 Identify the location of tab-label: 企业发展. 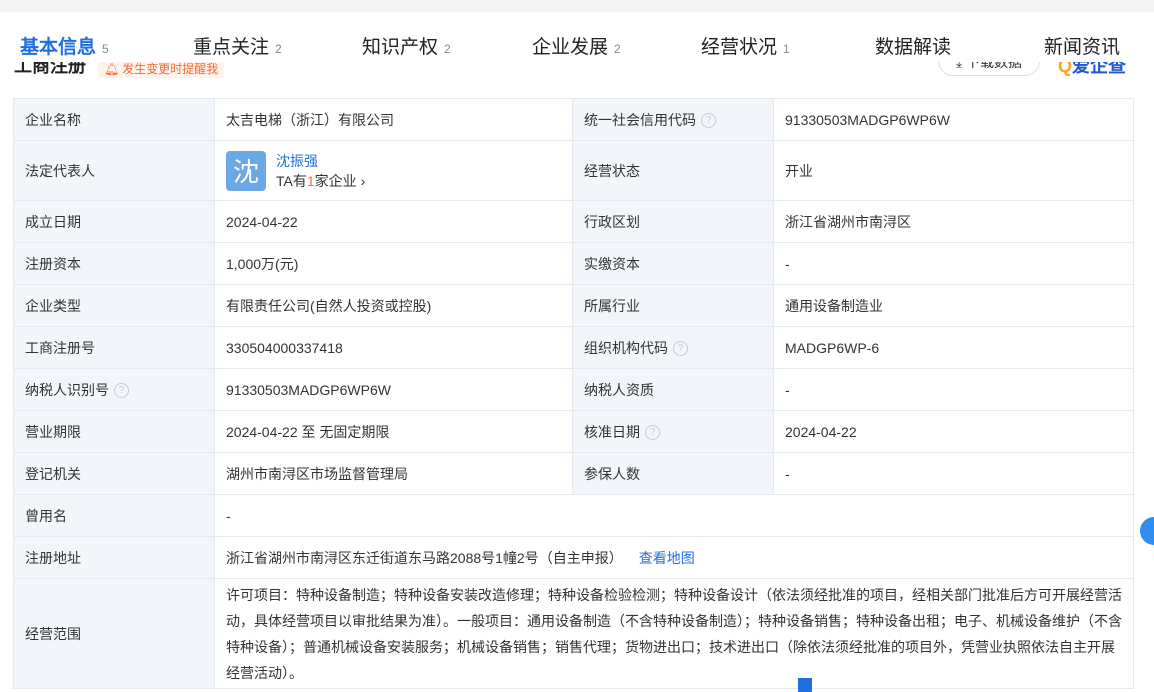
(570, 47).